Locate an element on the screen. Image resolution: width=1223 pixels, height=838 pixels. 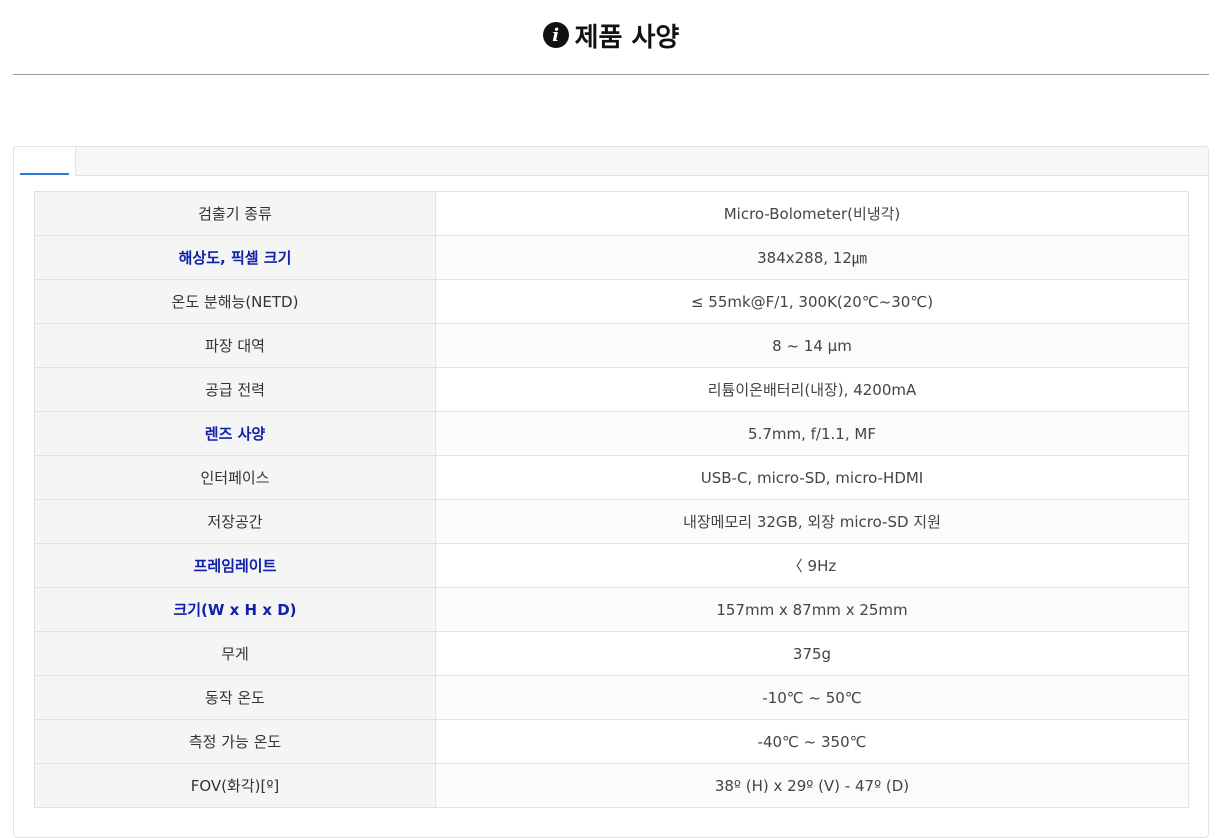
page-title: i 제품 사양 is located at coordinates (611, 35).